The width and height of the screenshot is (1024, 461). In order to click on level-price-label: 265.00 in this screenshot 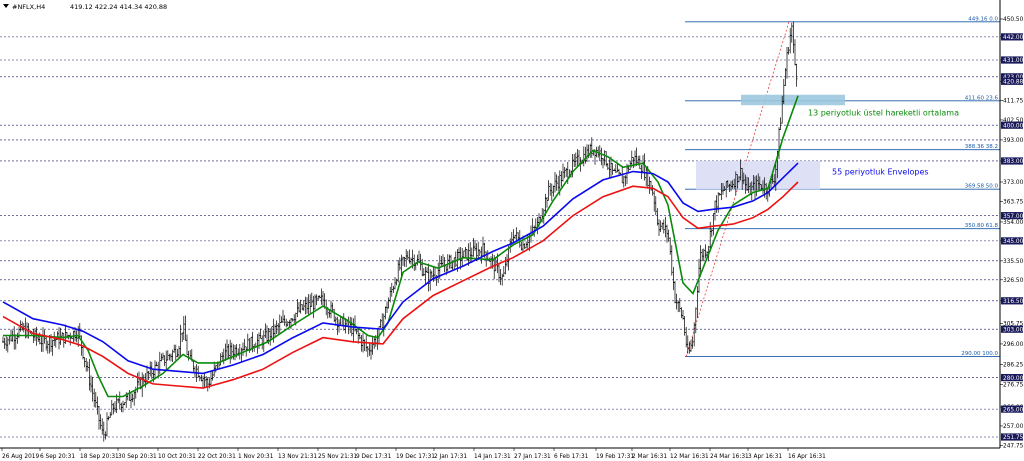, I will do `click(1013, 410)`.